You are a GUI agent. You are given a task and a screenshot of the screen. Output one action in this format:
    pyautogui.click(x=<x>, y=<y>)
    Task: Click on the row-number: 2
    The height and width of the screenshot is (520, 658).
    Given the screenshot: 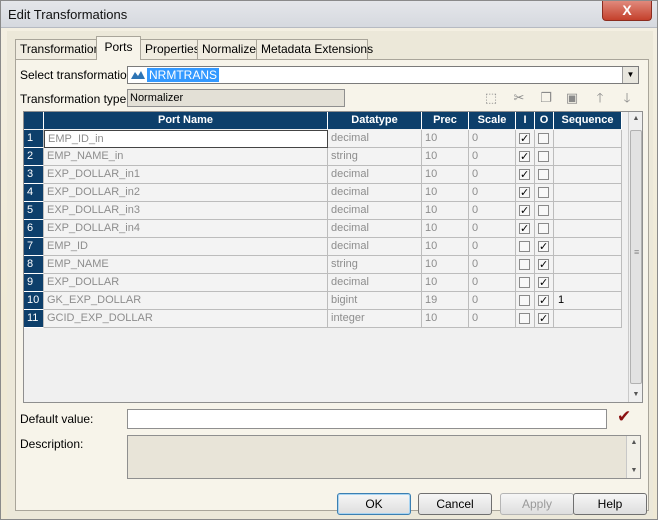 What is the action you would take?
    pyautogui.click(x=34, y=157)
    